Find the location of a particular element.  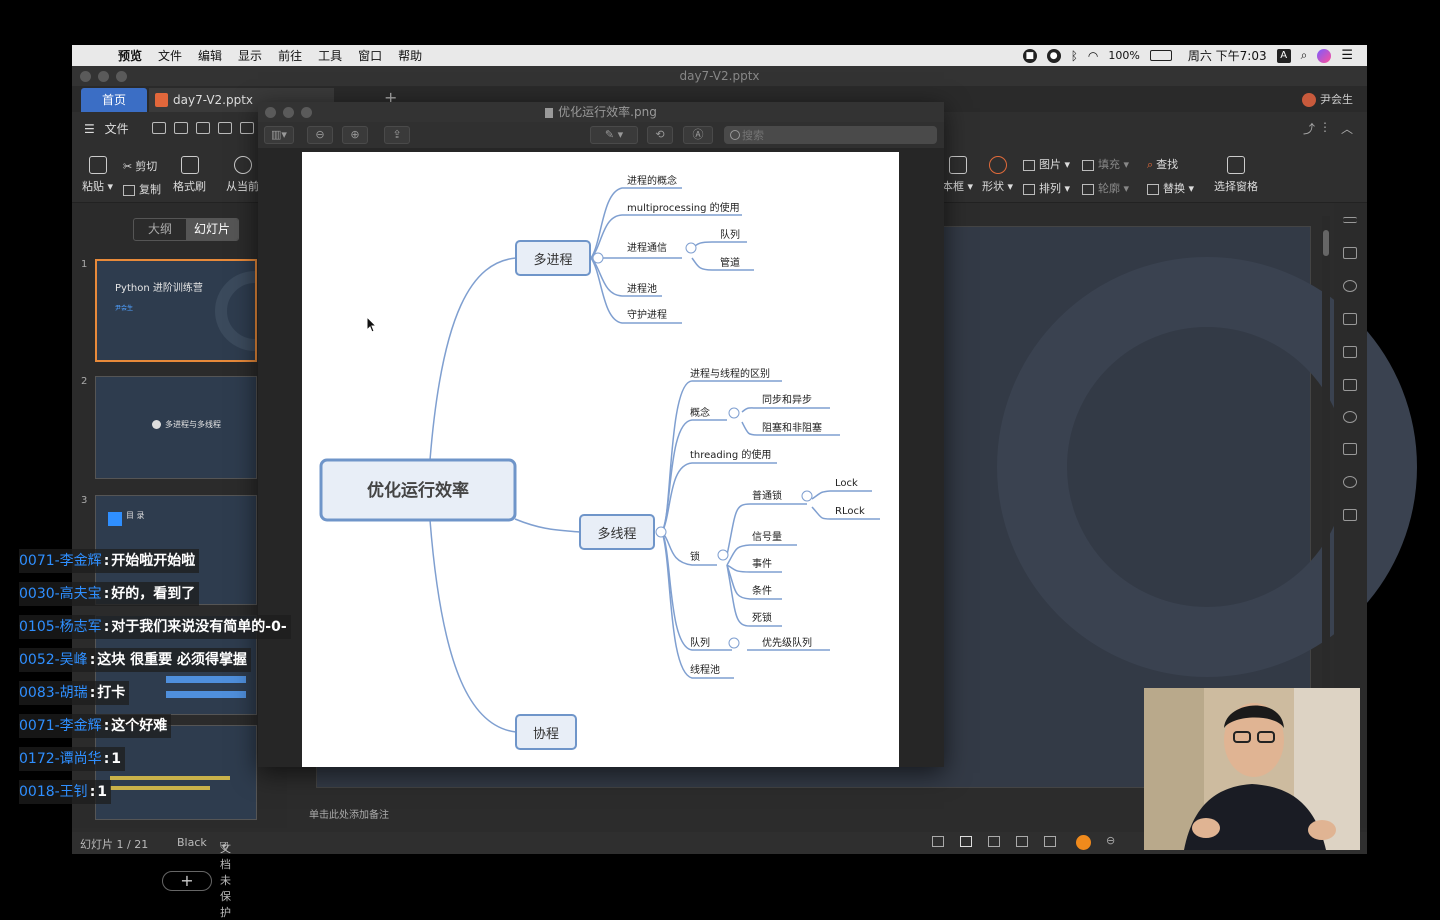

print-icon is located at coordinates (225, 128).